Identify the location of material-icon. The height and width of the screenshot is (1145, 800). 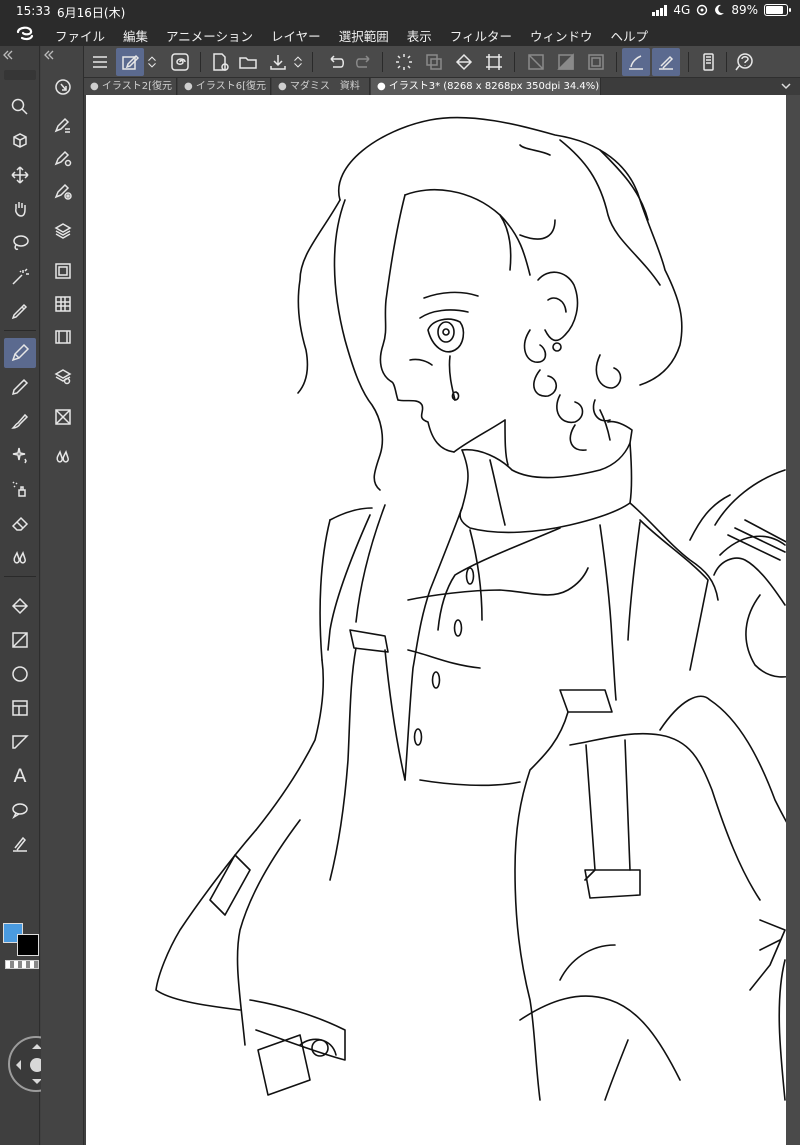
(63, 417).